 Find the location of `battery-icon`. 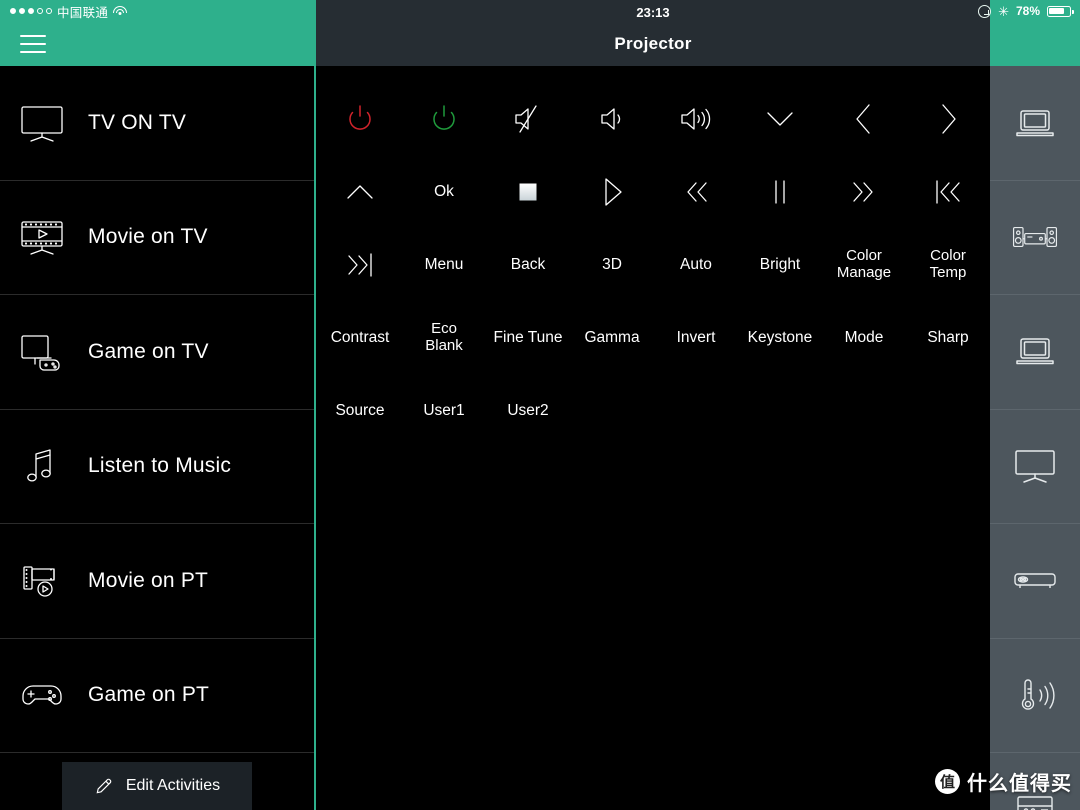

battery-icon is located at coordinates (1060, 11).